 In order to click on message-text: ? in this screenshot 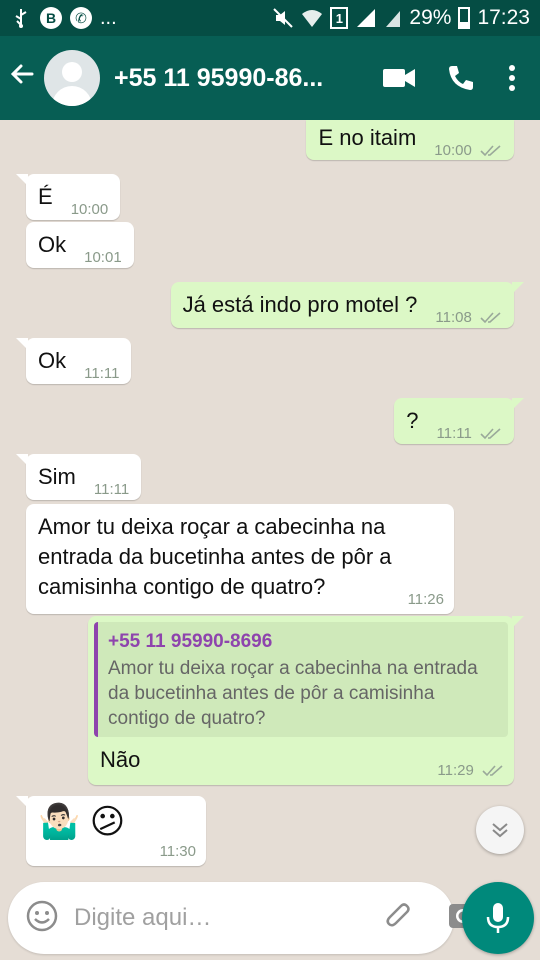, I will do `click(412, 420)`.